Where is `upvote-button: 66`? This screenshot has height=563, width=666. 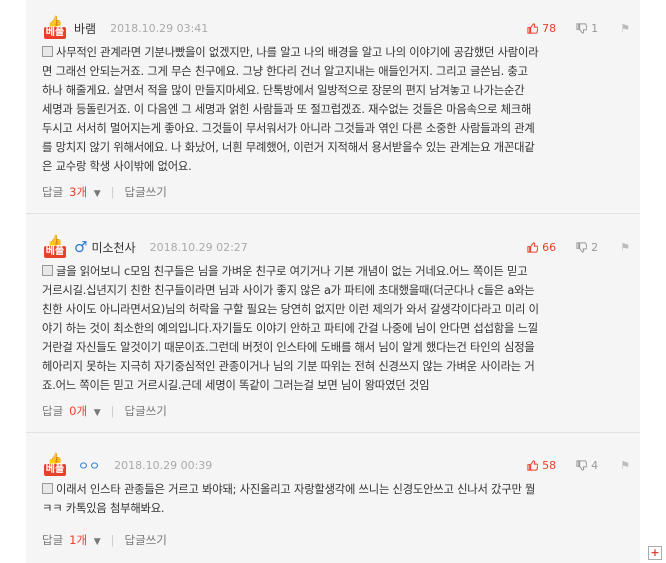 upvote-button: 66 is located at coordinates (541, 247).